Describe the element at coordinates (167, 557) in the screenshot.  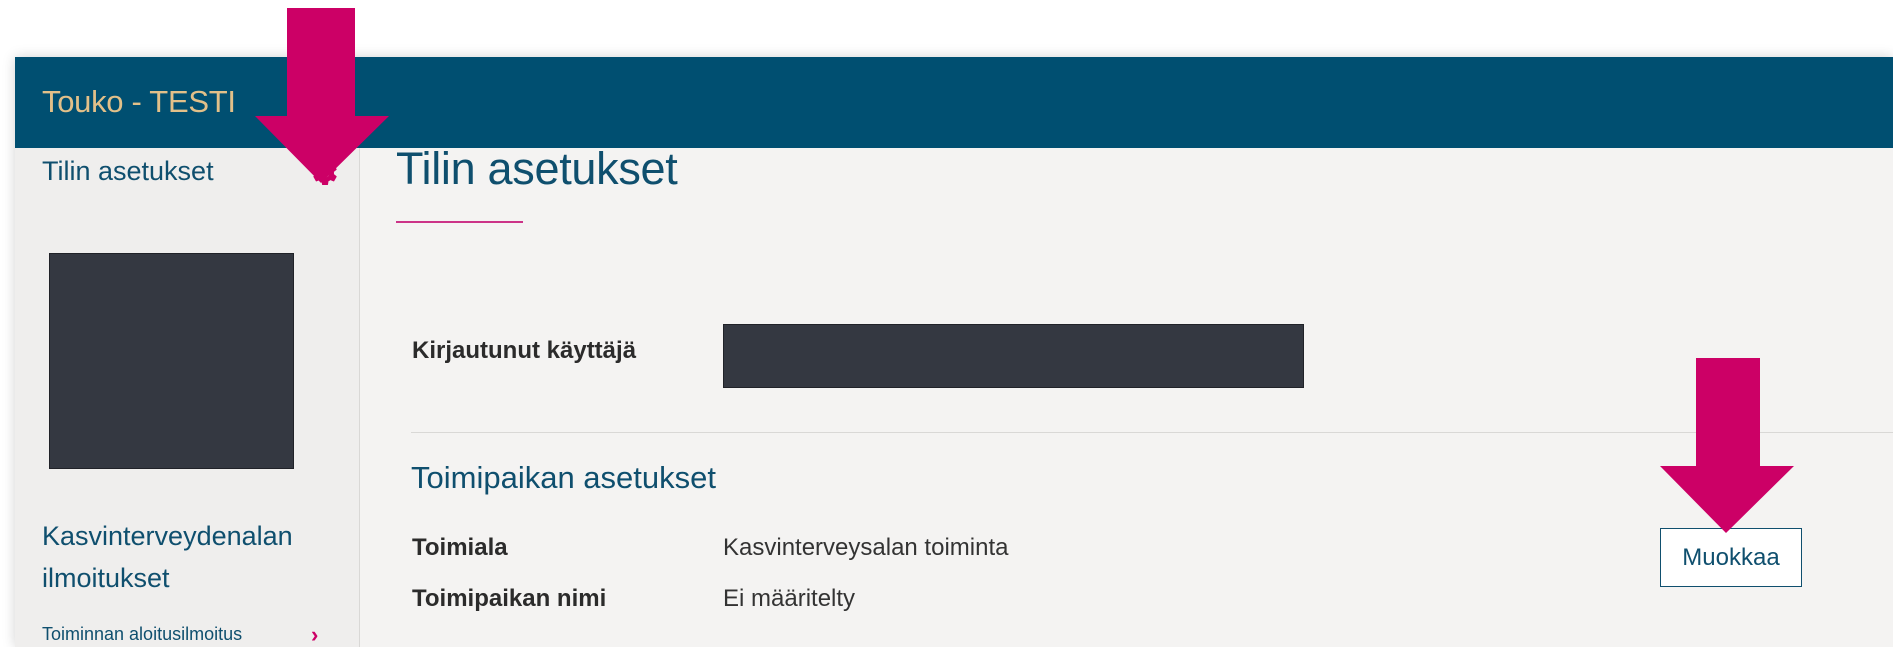
I see `sidebar-section-heading: Kasvinterveydenalan ilmoitukset` at that location.